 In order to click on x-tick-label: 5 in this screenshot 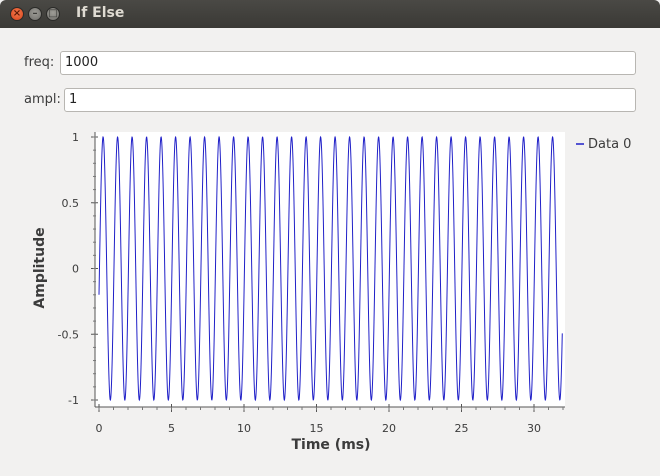, I will do `click(171, 428)`.